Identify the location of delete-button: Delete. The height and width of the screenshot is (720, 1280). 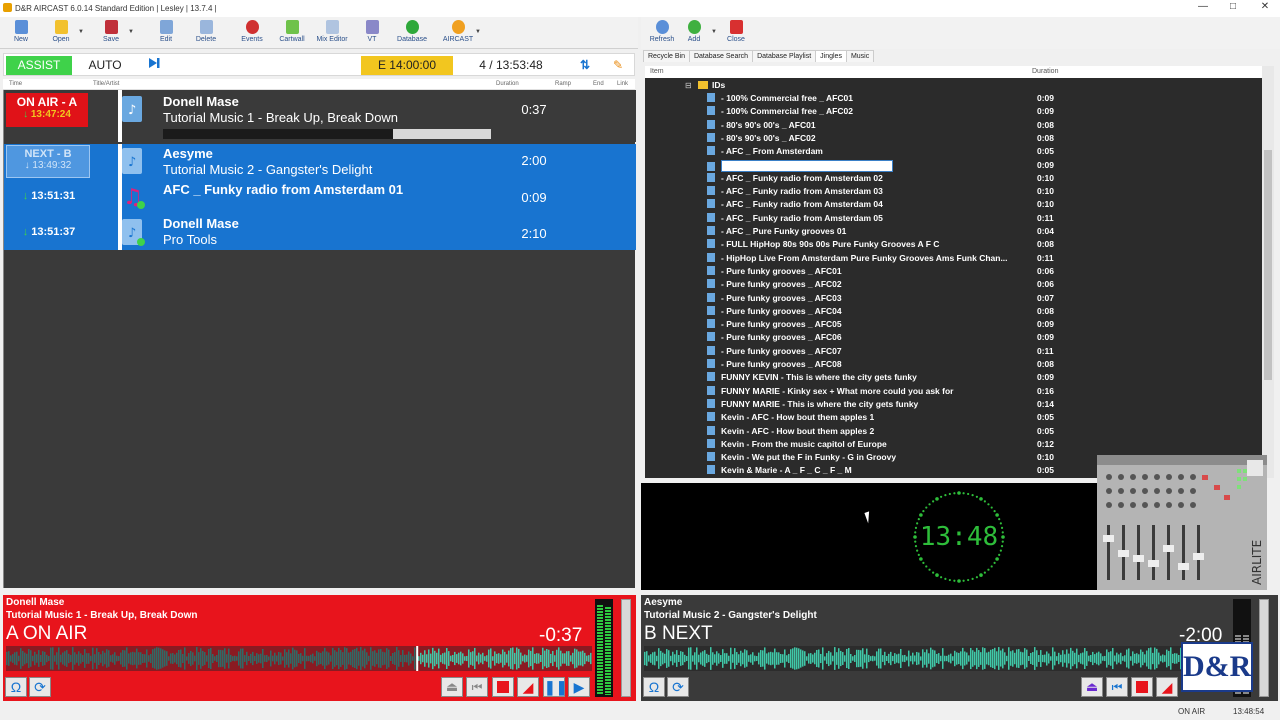
(206, 33).